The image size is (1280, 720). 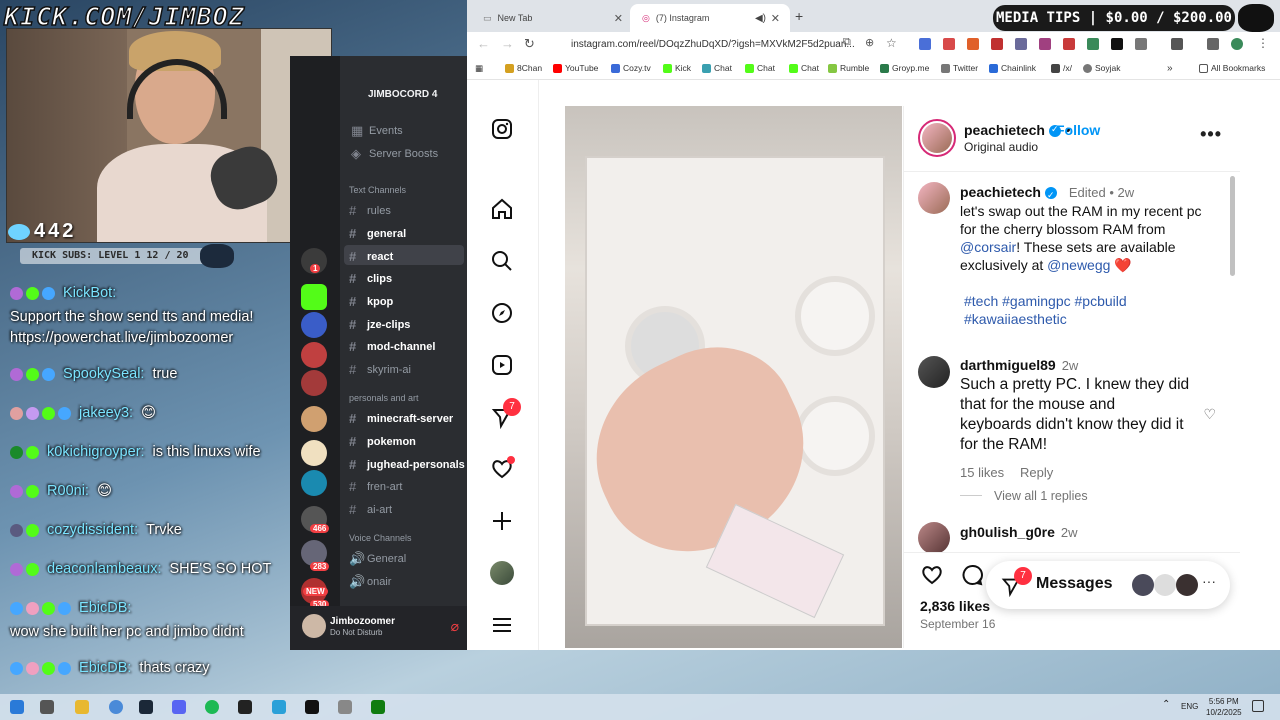 What do you see at coordinates (1078, 130) in the screenshot?
I see `follow-button: Follow` at bounding box center [1078, 130].